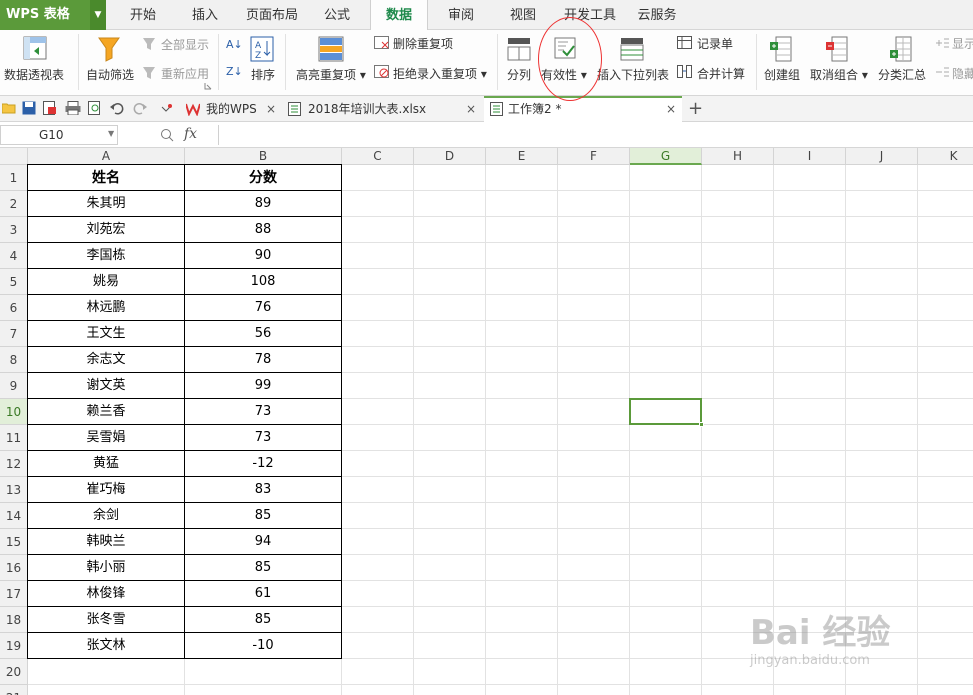 This screenshot has width=973, height=695. I want to click on row-header-9: 9, so click(14, 386).